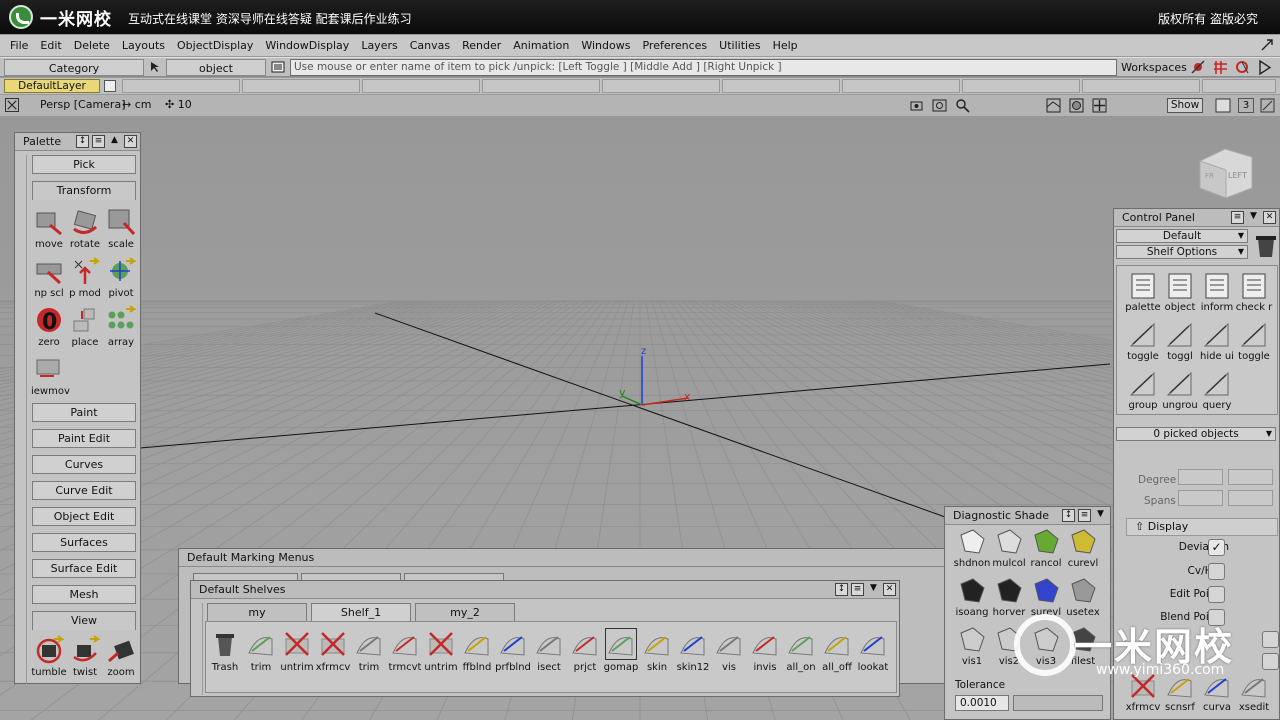  I want to click on palette-title-bar: Palette ↕ ≡ ▲ ✕, so click(77, 142).